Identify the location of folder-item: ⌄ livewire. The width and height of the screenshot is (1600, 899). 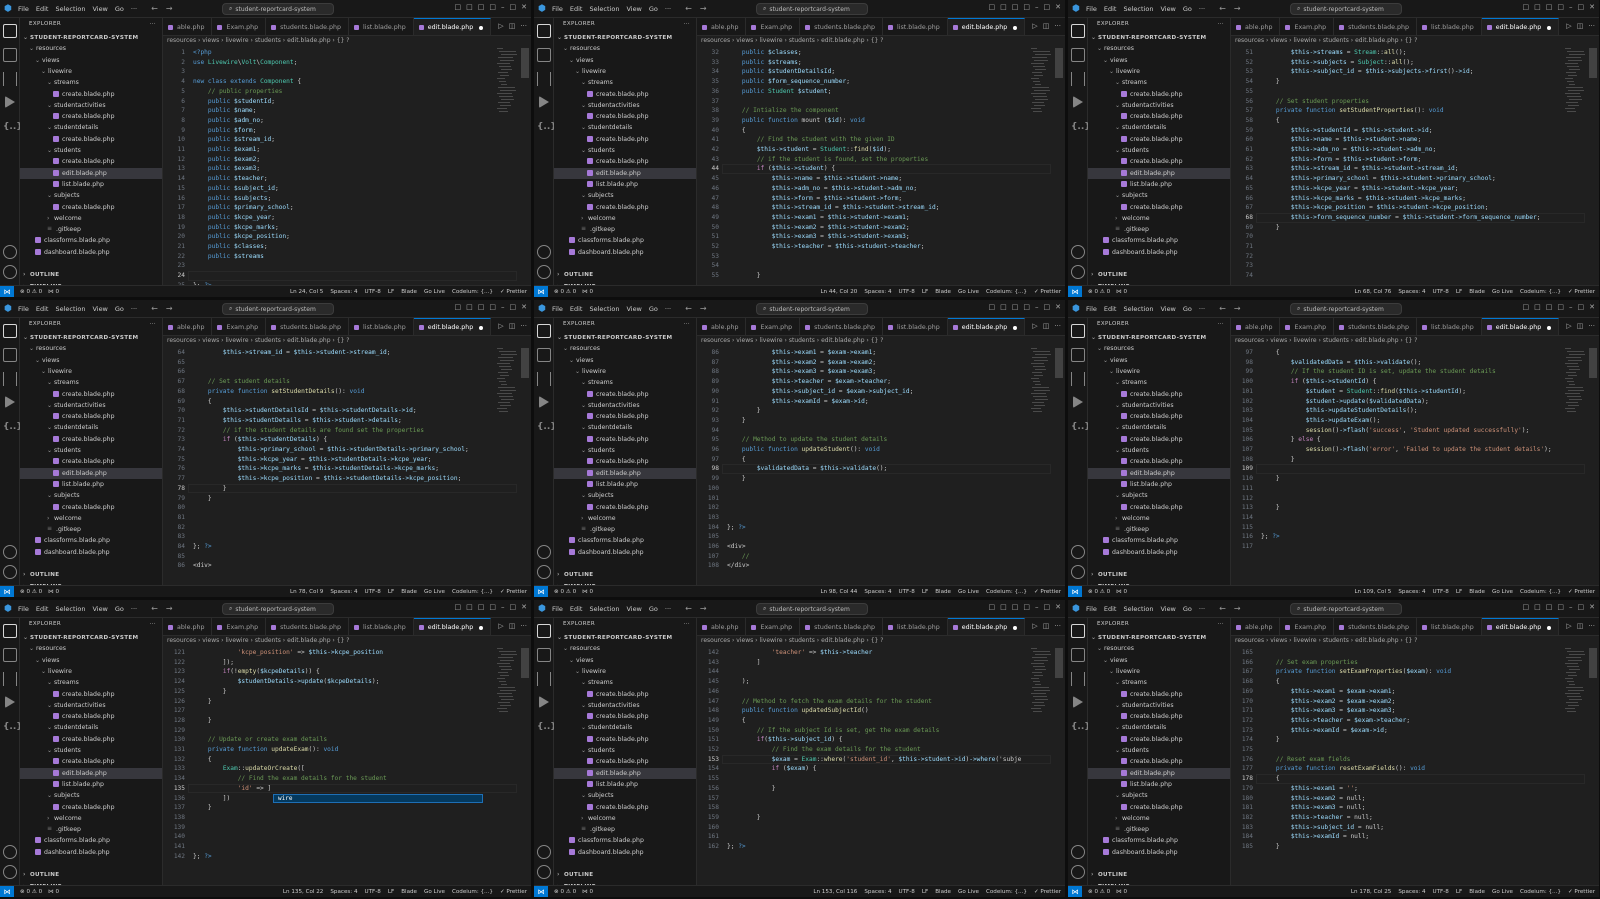
(91, 371).